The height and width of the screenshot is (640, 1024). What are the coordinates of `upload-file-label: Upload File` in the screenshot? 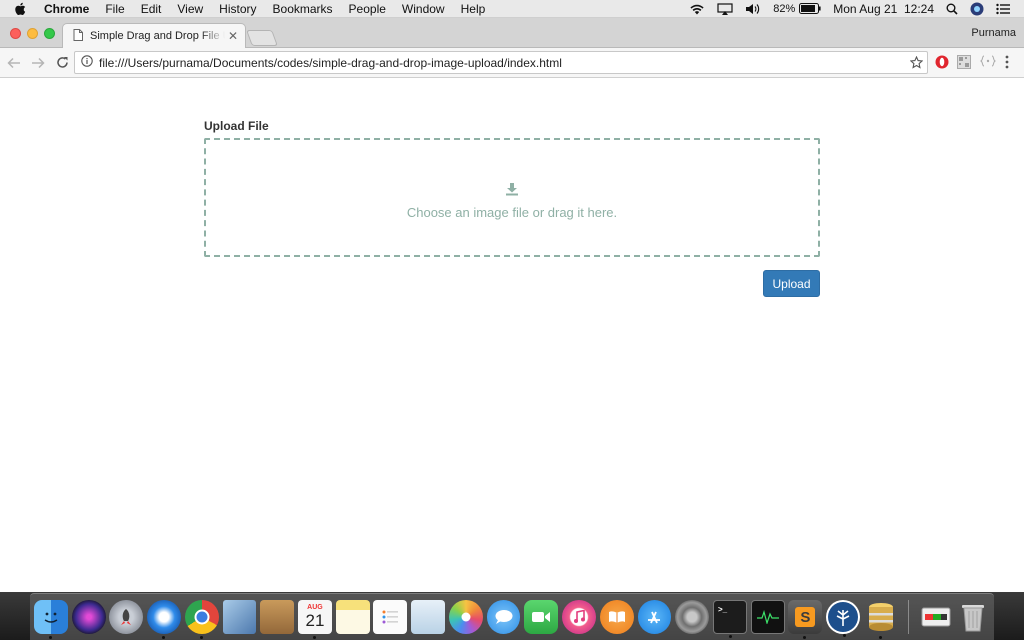 It's located at (236, 126).